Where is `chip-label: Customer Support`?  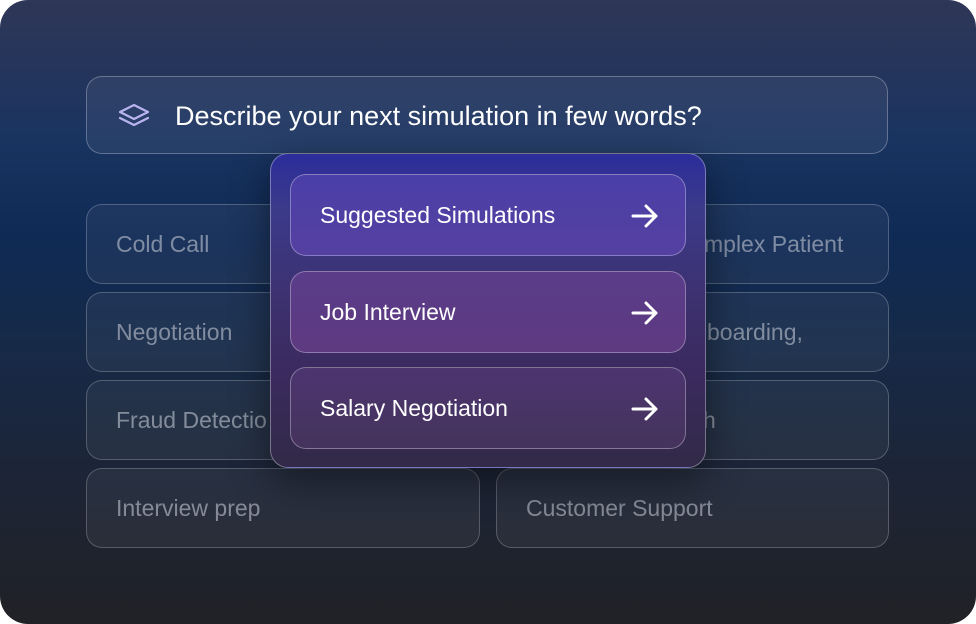 chip-label: Customer Support is located at coordinates (619, 508).